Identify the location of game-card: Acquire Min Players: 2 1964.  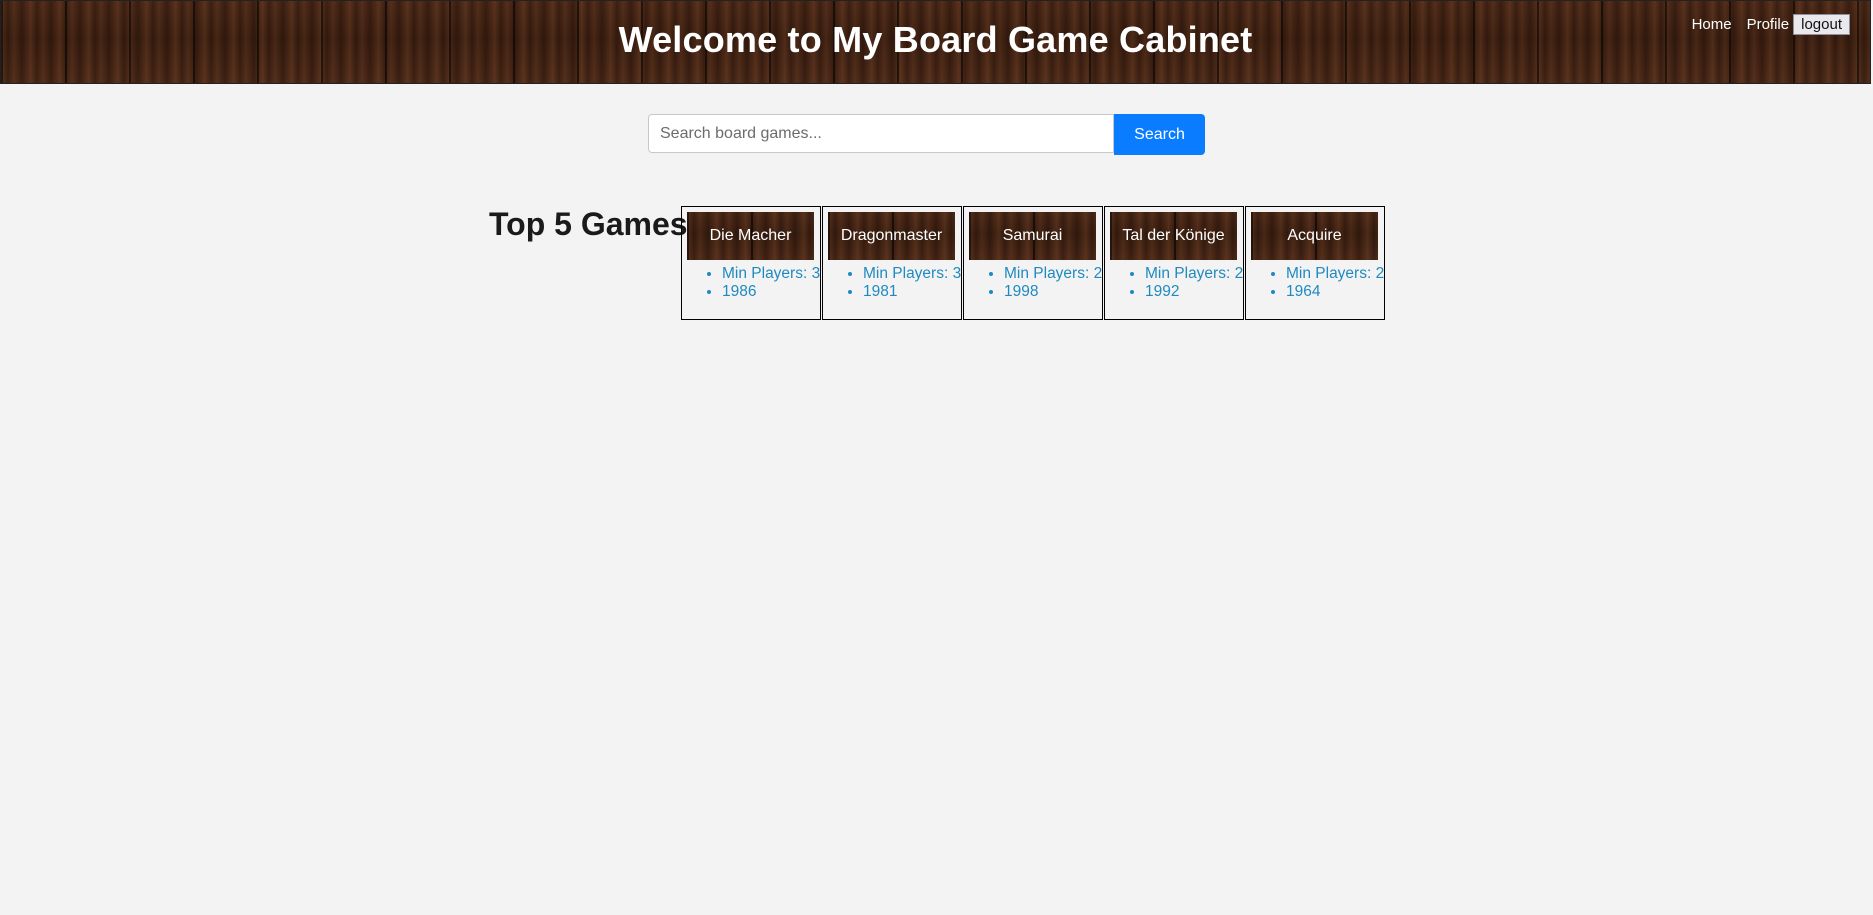
(1315, 263).